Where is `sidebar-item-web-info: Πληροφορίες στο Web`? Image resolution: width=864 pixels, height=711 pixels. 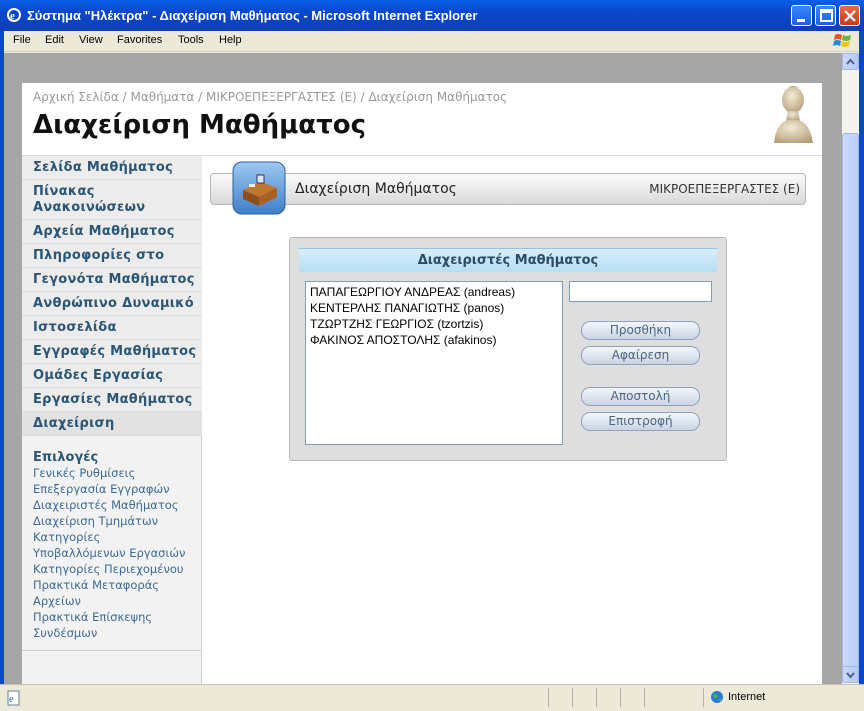
sidebar-item-web-info: Πληροφορίες στο Web is located at coordinates (112, 265).